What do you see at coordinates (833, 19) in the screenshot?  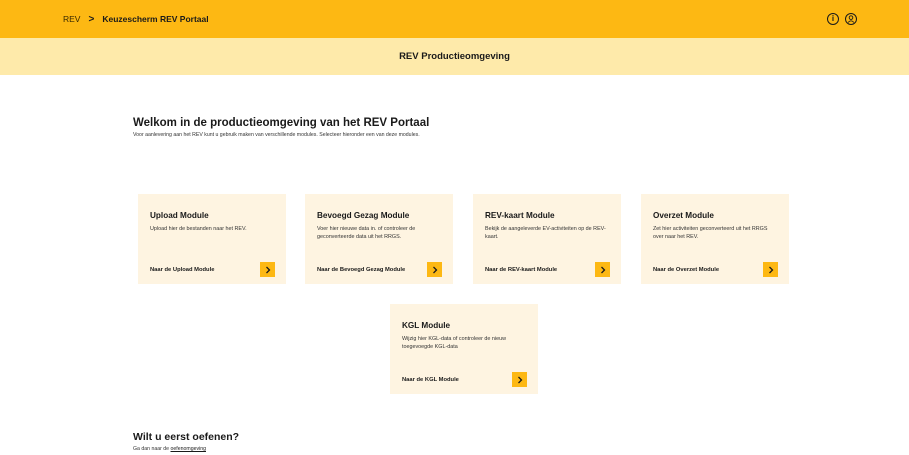 I see `info-icon: i` at bounding box center [833, 19].